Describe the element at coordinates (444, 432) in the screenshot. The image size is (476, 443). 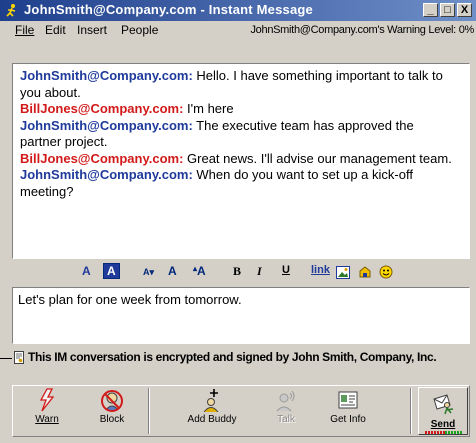
I see `send-meter` at that location.